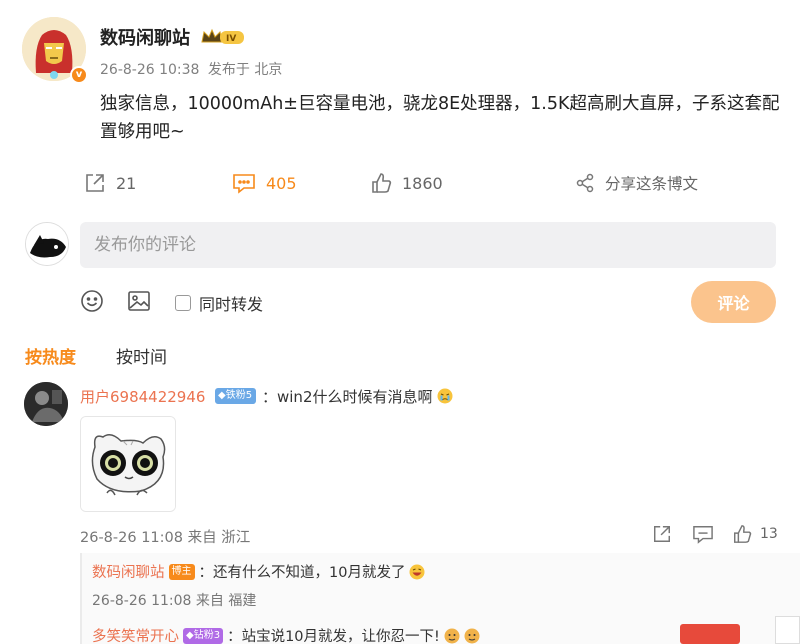 The image size is (800, 644). Describe the element at coordinates (223, 37) in the screenshot. I see `crown-icon: IV` at that location.